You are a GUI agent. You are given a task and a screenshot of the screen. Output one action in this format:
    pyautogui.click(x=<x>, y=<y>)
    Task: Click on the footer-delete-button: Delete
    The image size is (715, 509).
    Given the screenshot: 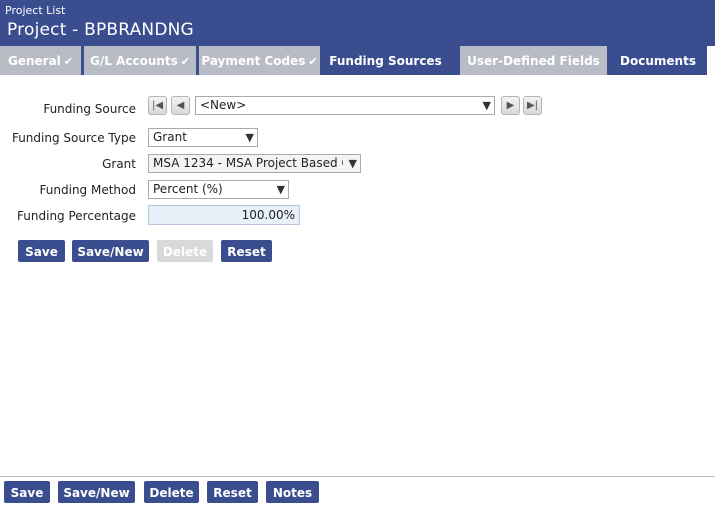 What is the action you would take?
    pyautogui.click(x=171, y=492)
    